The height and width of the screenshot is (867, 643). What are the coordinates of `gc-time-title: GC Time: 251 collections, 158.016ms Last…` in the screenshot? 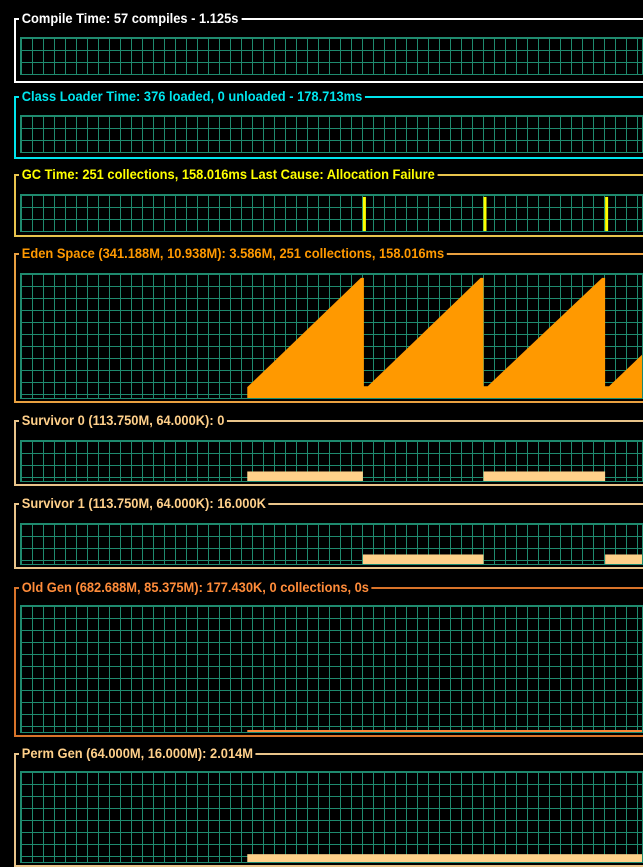 It's located at (228, 174).